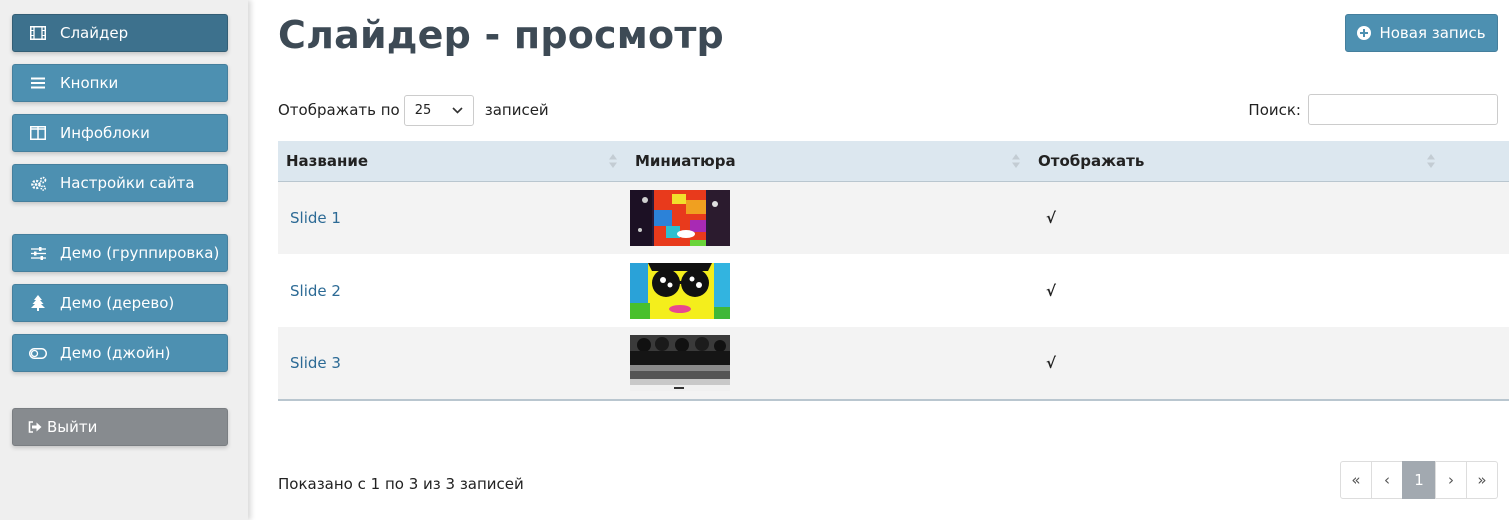 Image resolution: width=1509 pixels, height=520 pixels. What do you see at coordinates (516, 110) in the screenshot?
I see `length-suffix: записей` at bounding box center [516, 110].